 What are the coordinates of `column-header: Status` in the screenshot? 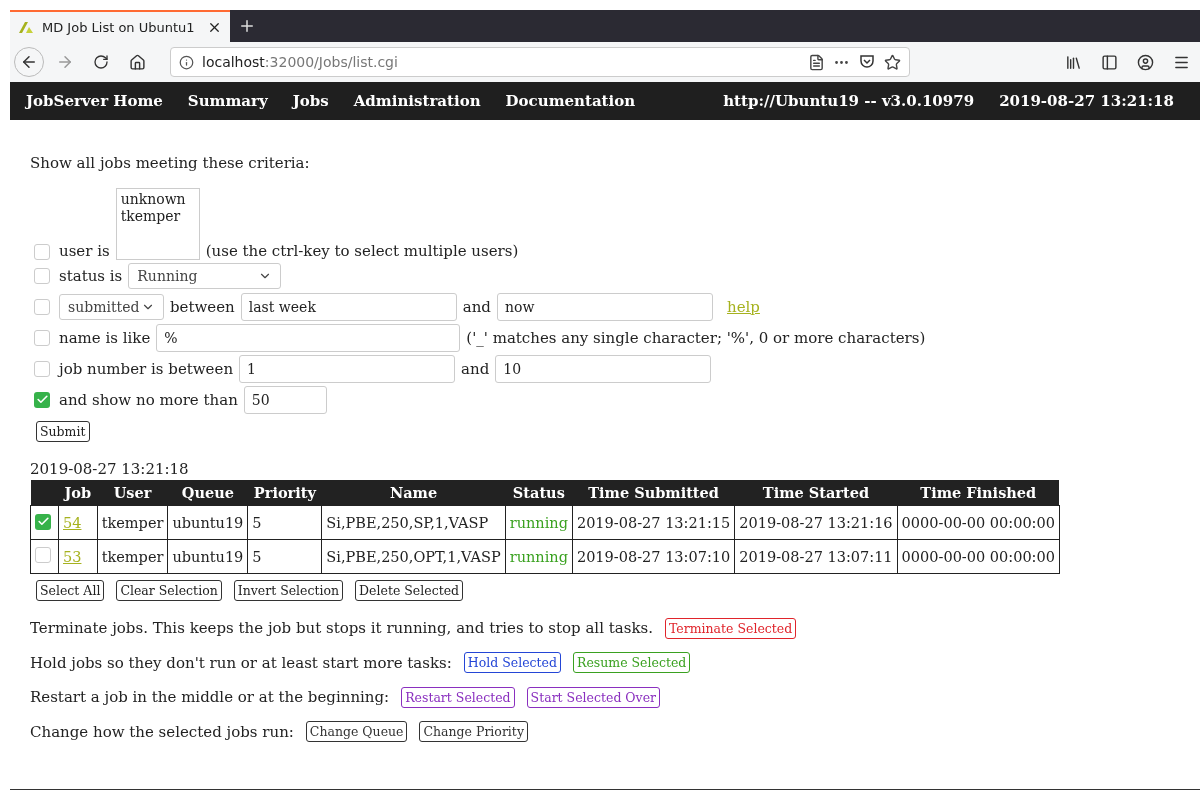 It's located at (539, 493).